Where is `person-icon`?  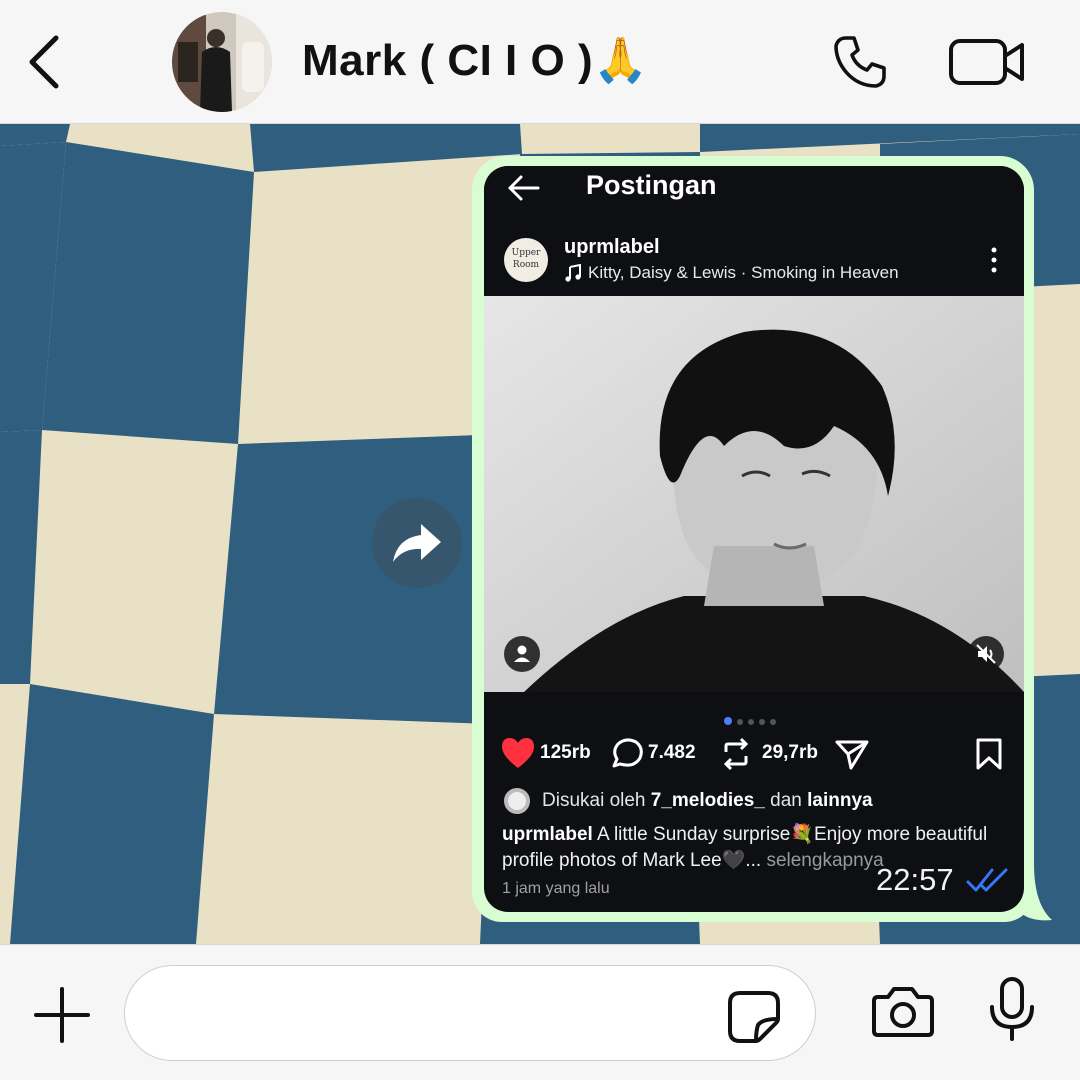 person-icon is located at coordinates (522, 653).